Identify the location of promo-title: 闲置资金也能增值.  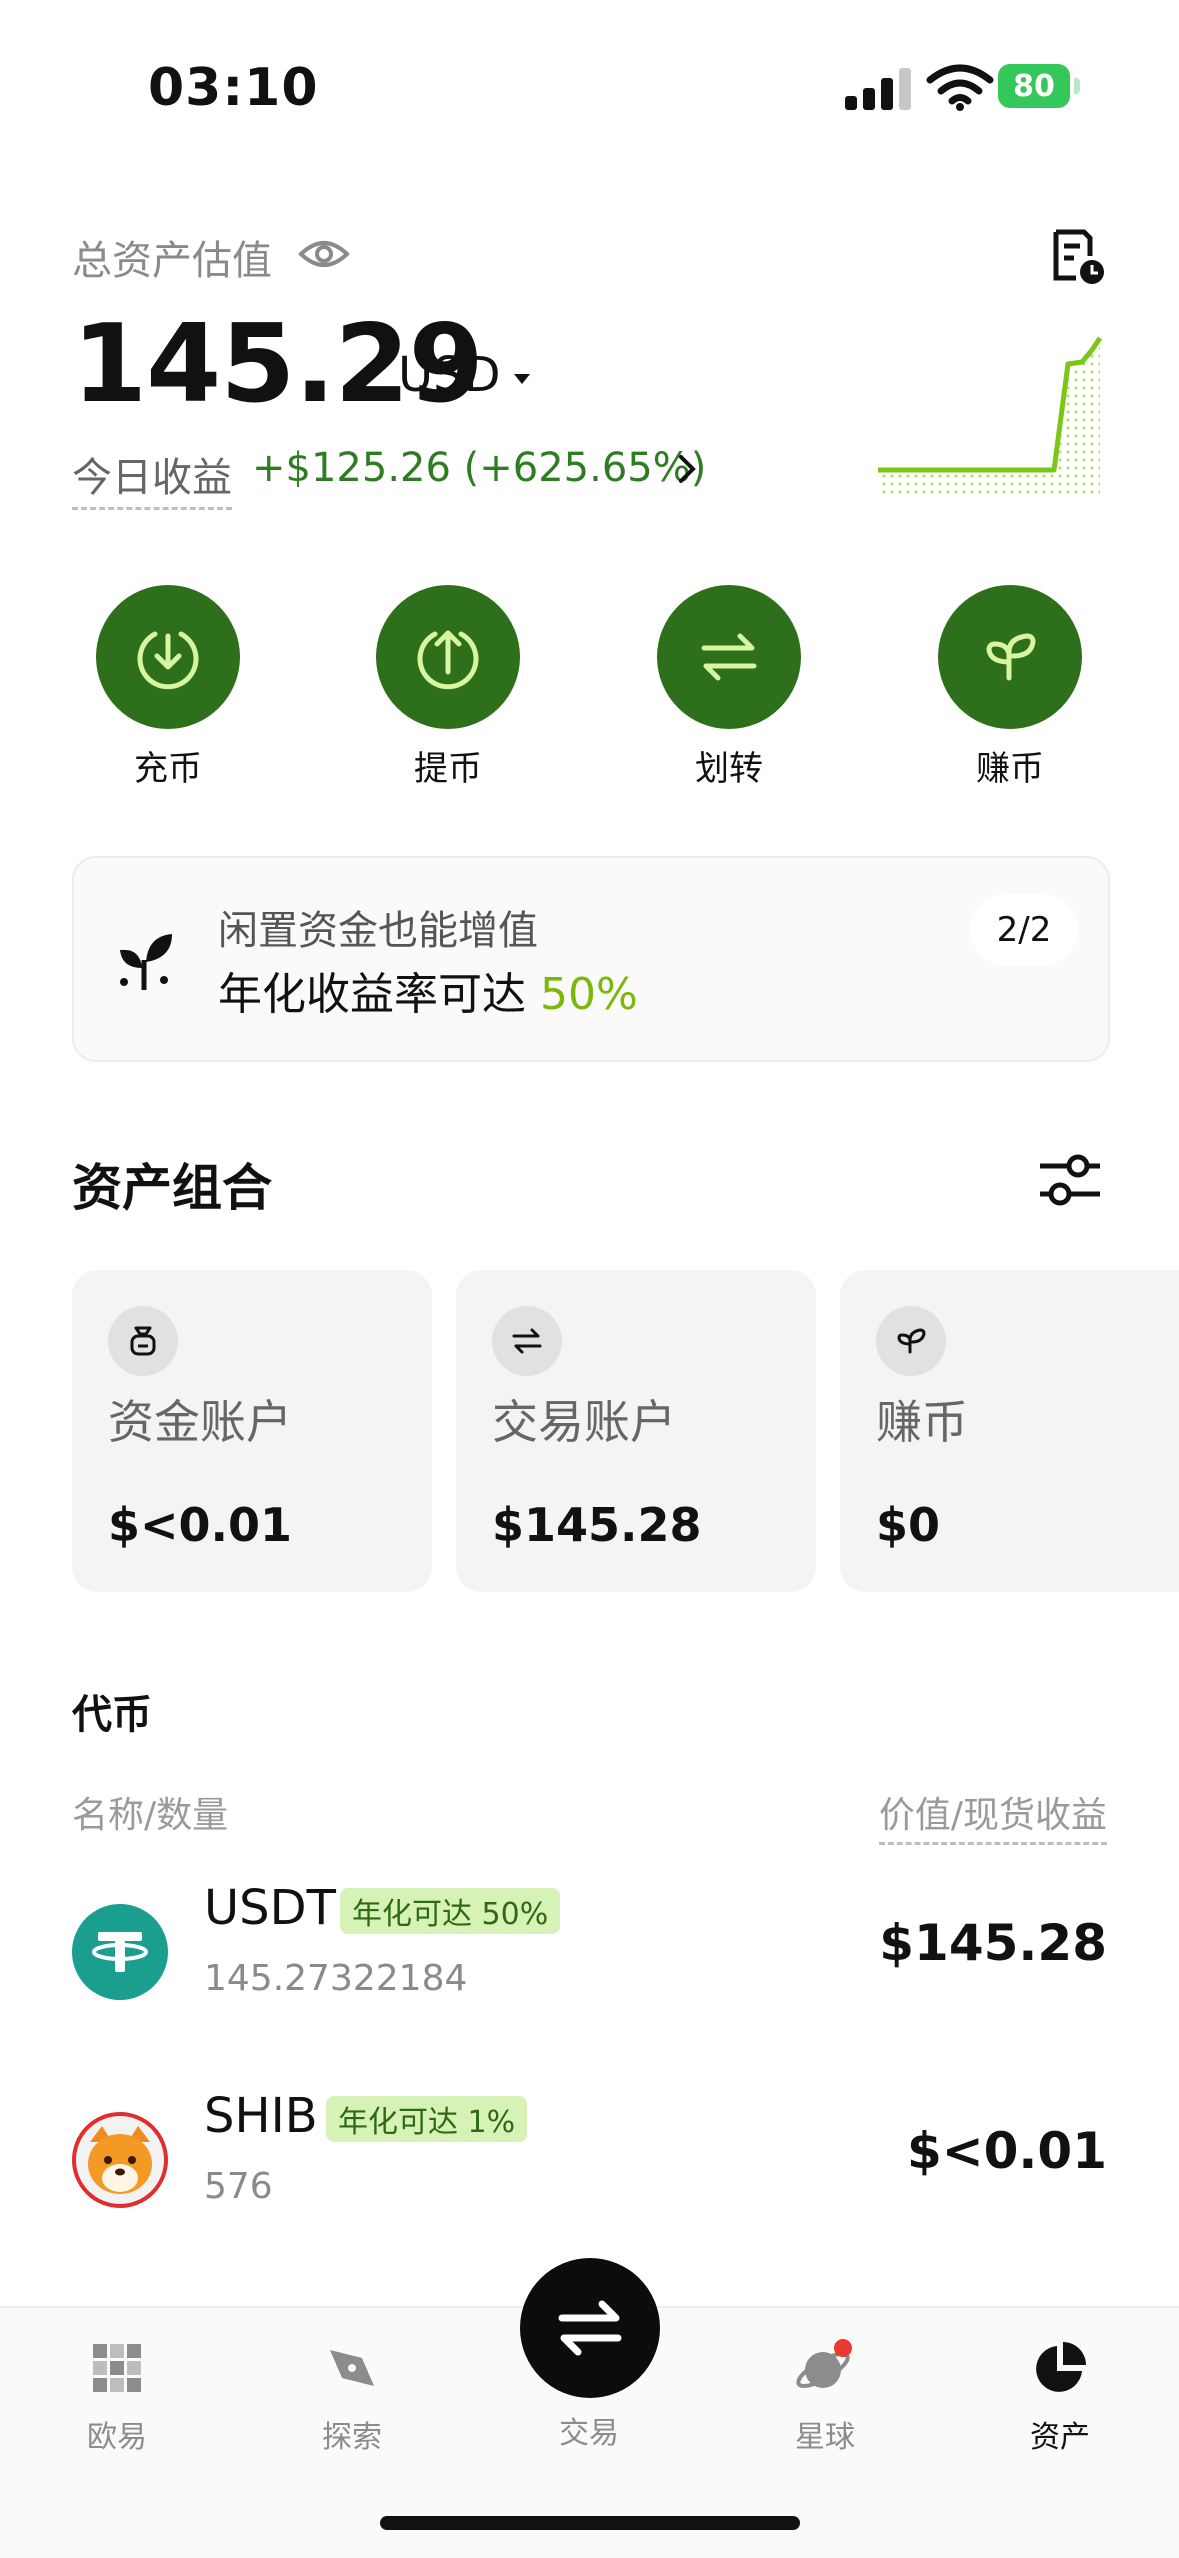
(378, 931).